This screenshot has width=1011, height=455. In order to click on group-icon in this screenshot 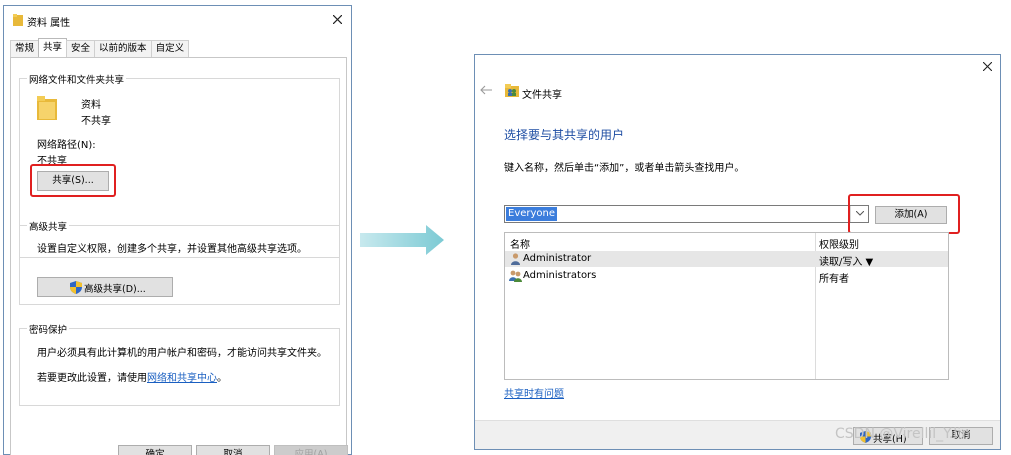, I will do `click(515, 276)`.